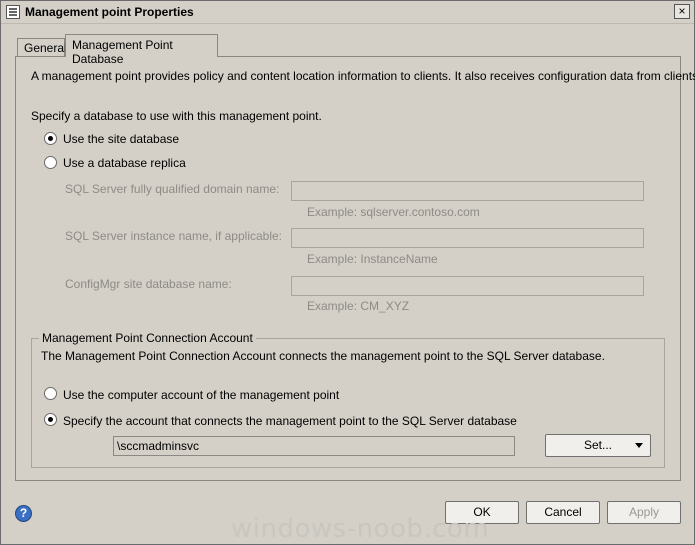 This screenshot has height=545, width=695. What do you see at coordinates (124, 163) in the screenshot?
I see `use-database-replica-label: Use a database replica` at bounding box center [124, 163].